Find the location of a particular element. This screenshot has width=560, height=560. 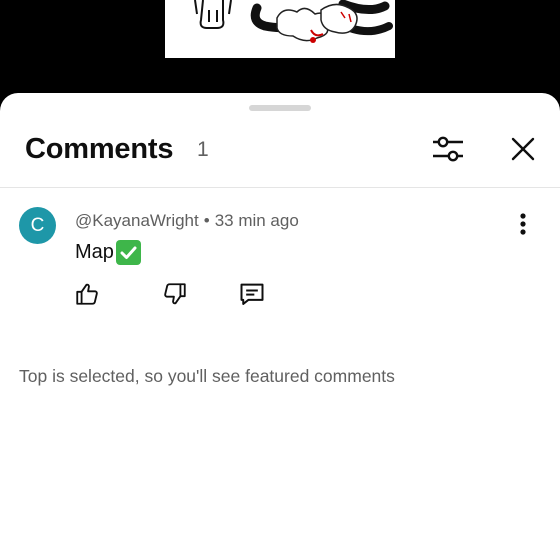

close-button is located at coordinates (523, 151).